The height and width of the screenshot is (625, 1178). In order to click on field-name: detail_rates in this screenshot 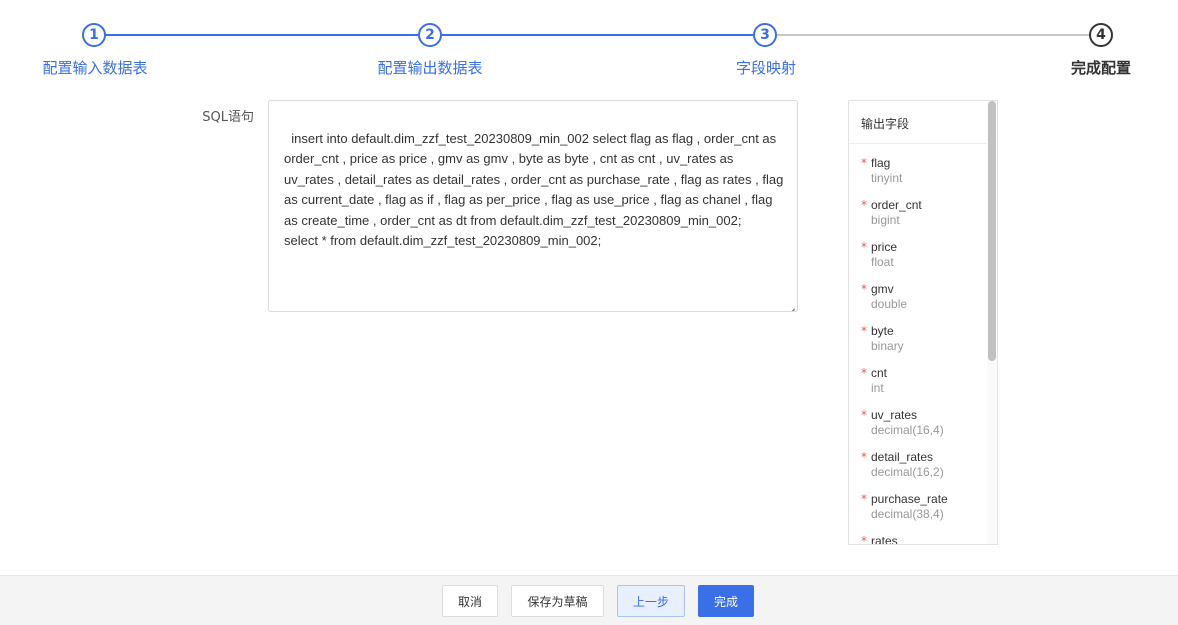, I will do `click(902, 457)`.